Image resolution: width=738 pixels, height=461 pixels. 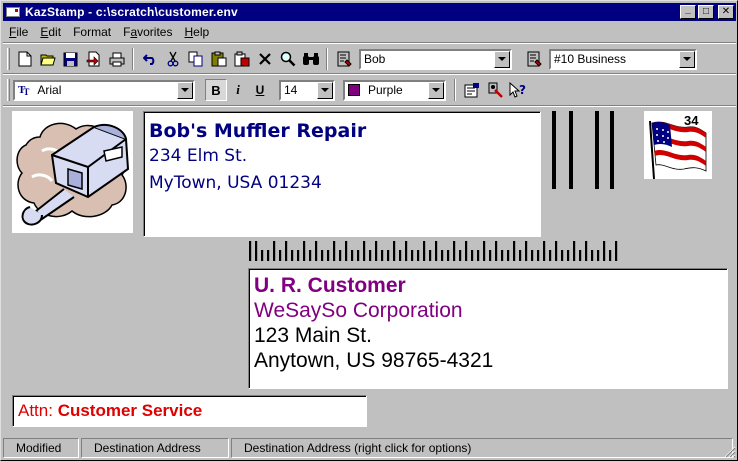 I want to click on status-modified: Modified, so click(x=41, y=448).